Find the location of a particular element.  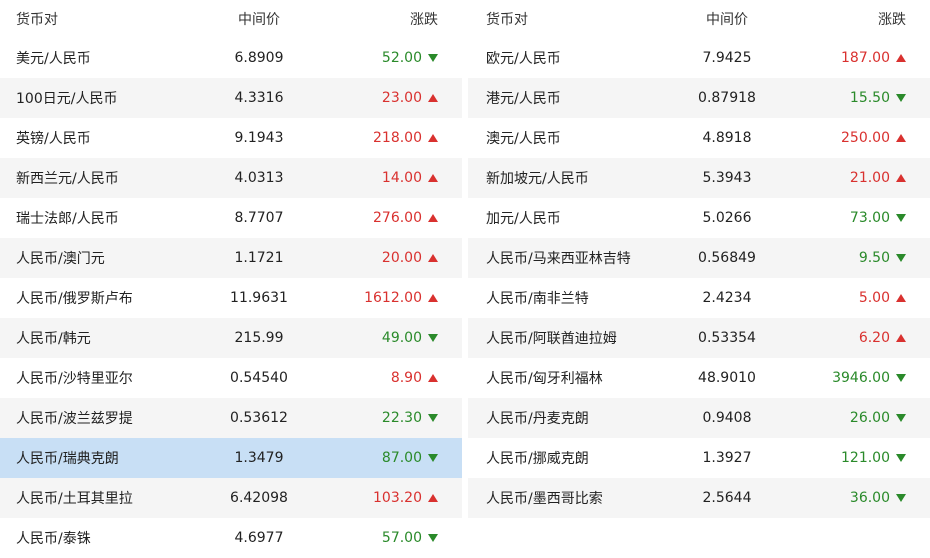

currency-pair: 新加坡元/人民币 is located at coordinates (563, 178).